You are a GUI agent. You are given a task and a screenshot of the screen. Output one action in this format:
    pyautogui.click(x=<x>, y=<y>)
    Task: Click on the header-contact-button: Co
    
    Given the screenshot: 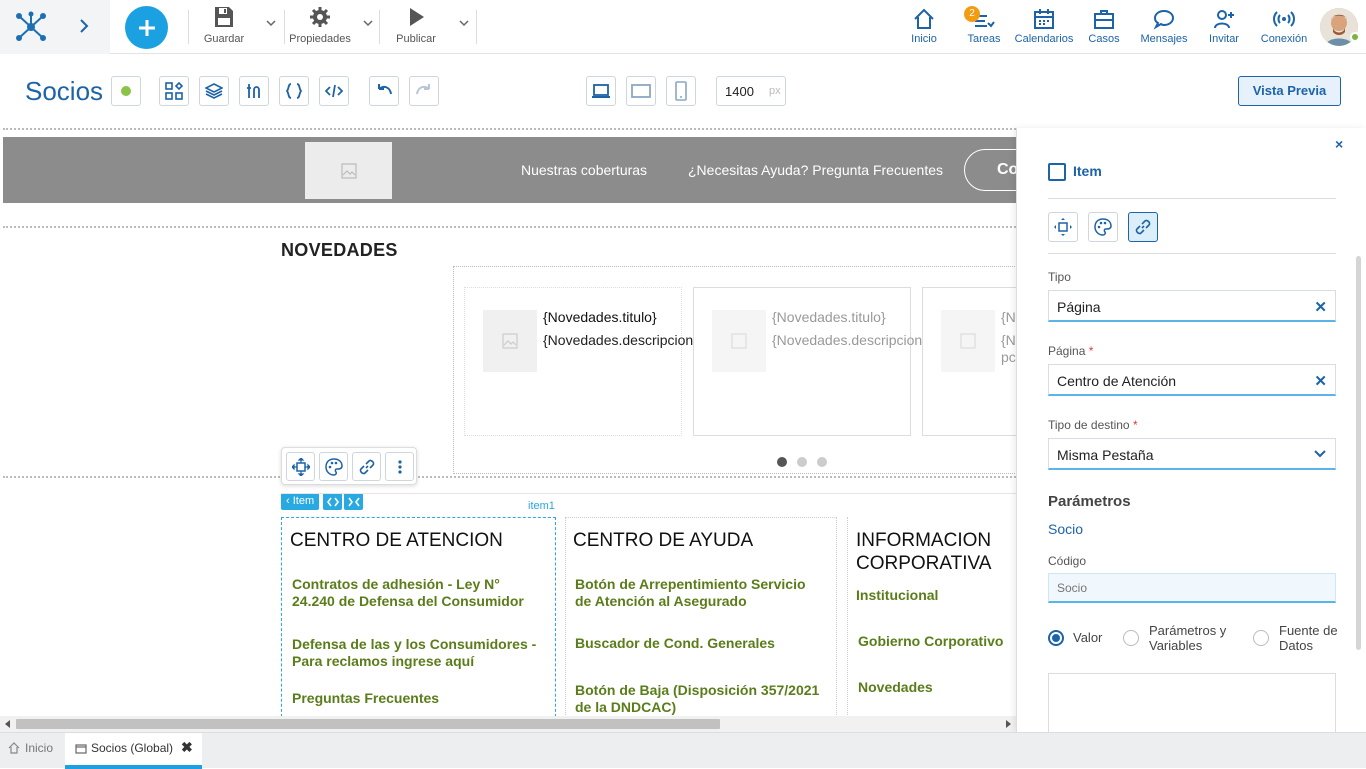 What is the action you would take?
    pyautogui.click(x=990, y=170)
    